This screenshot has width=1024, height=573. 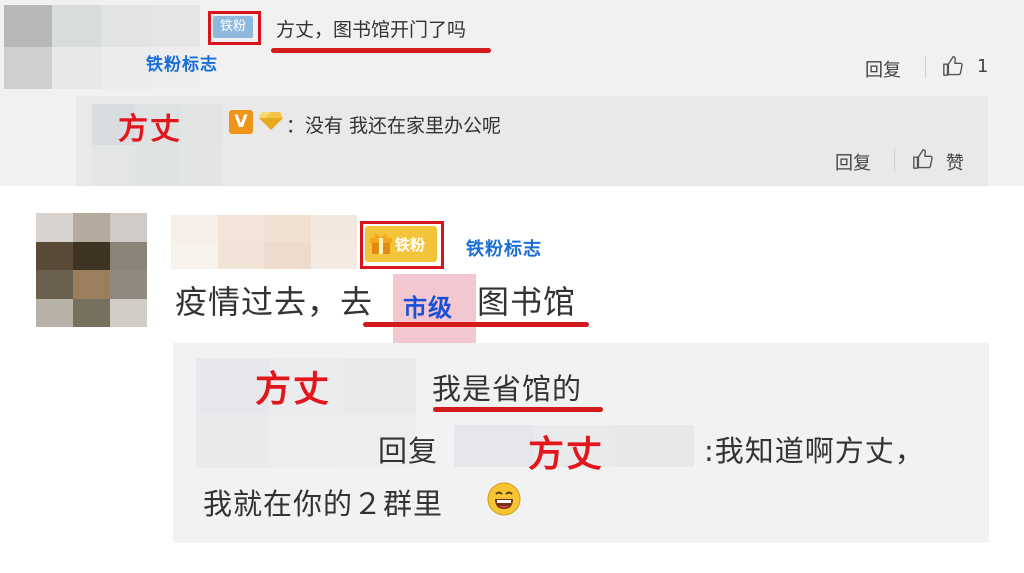 What do you see at coordinates (883, 69) in the screenshot?
I see `reply-button-comment1: 回复` at bounding box center [883, 69].